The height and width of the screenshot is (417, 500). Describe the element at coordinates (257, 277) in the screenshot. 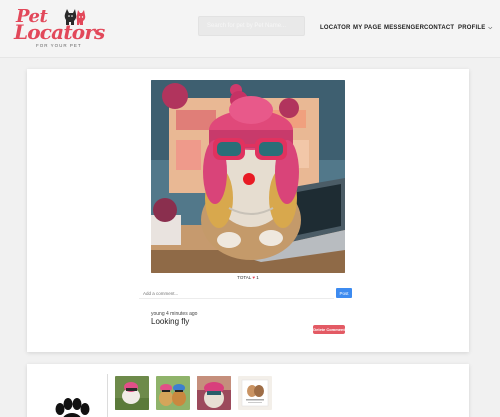

I see `likes-number: 1` at that location.